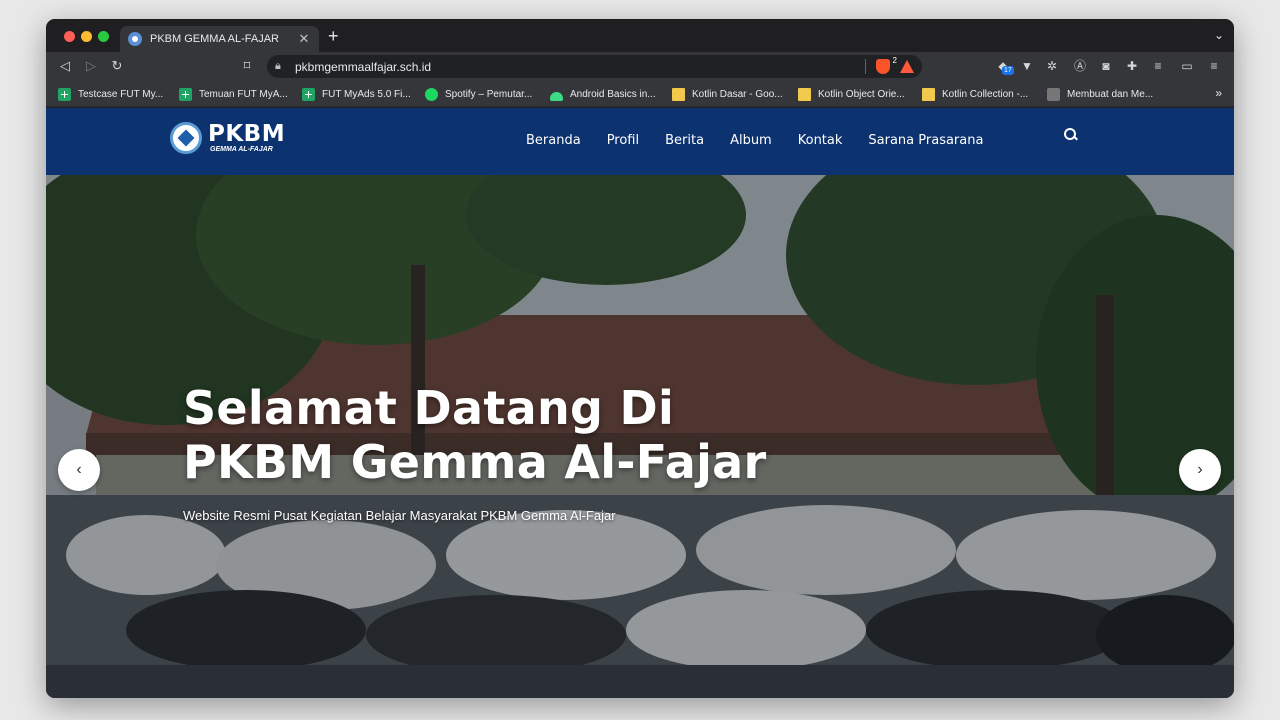 Image resolution: width=1280 pixels, height=720 pixels. What do you see at coordinates (594, 66) in the screenshot?
I see `address-bar: 🔒︎ pkbmgemmaalfajar.sch.id 2` at bounding box center [594, 66].